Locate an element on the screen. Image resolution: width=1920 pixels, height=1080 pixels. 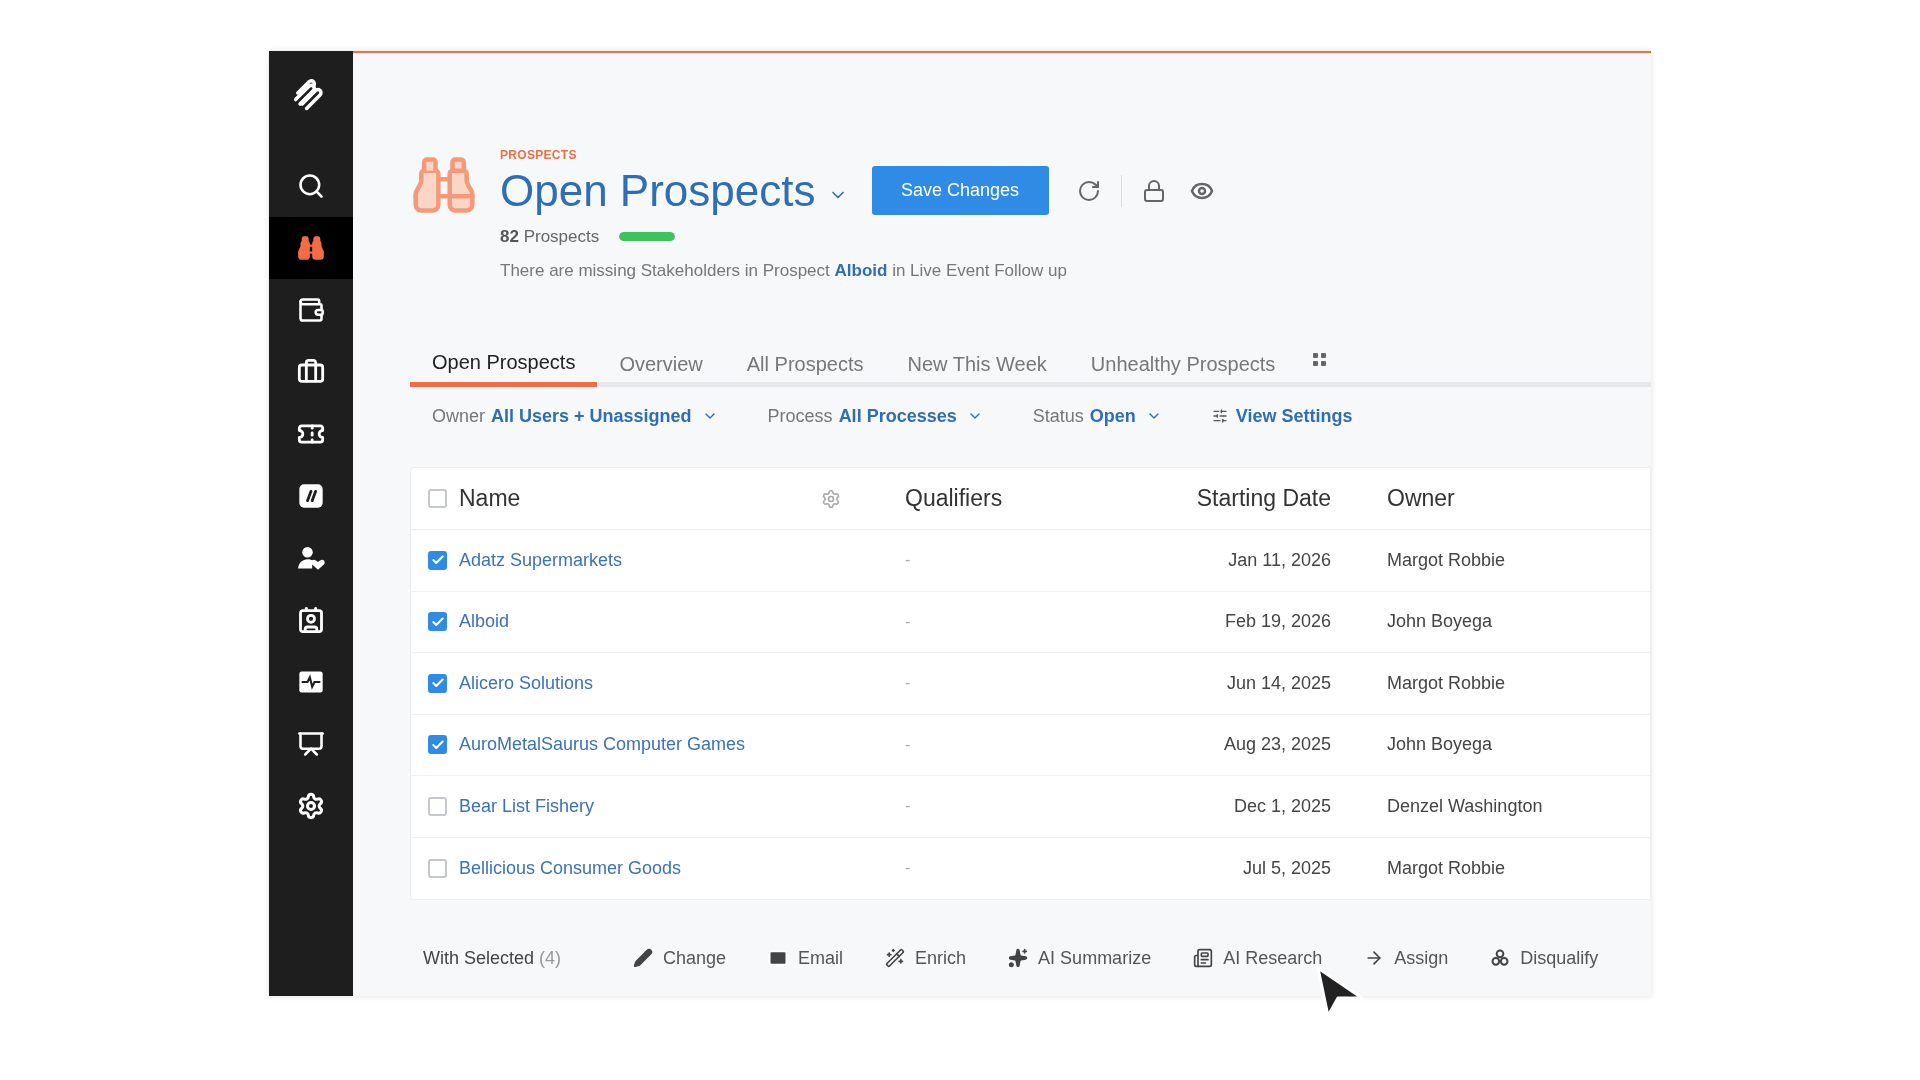
column-header: Starting Date is located at coordinates (1263, 499).